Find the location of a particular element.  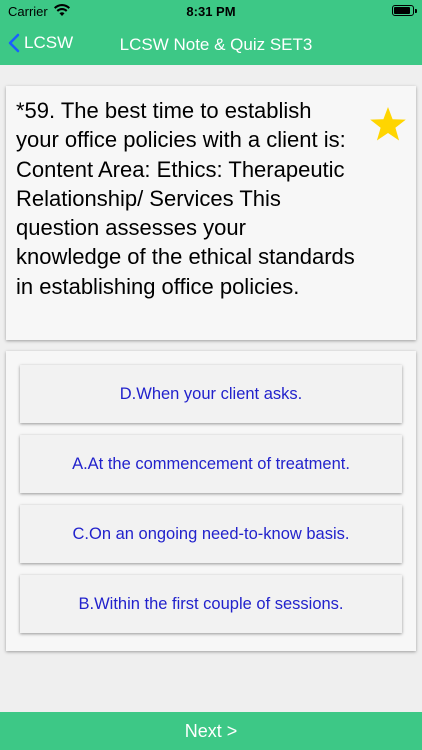

next-button: Next > is located at coordinates (211, 731).